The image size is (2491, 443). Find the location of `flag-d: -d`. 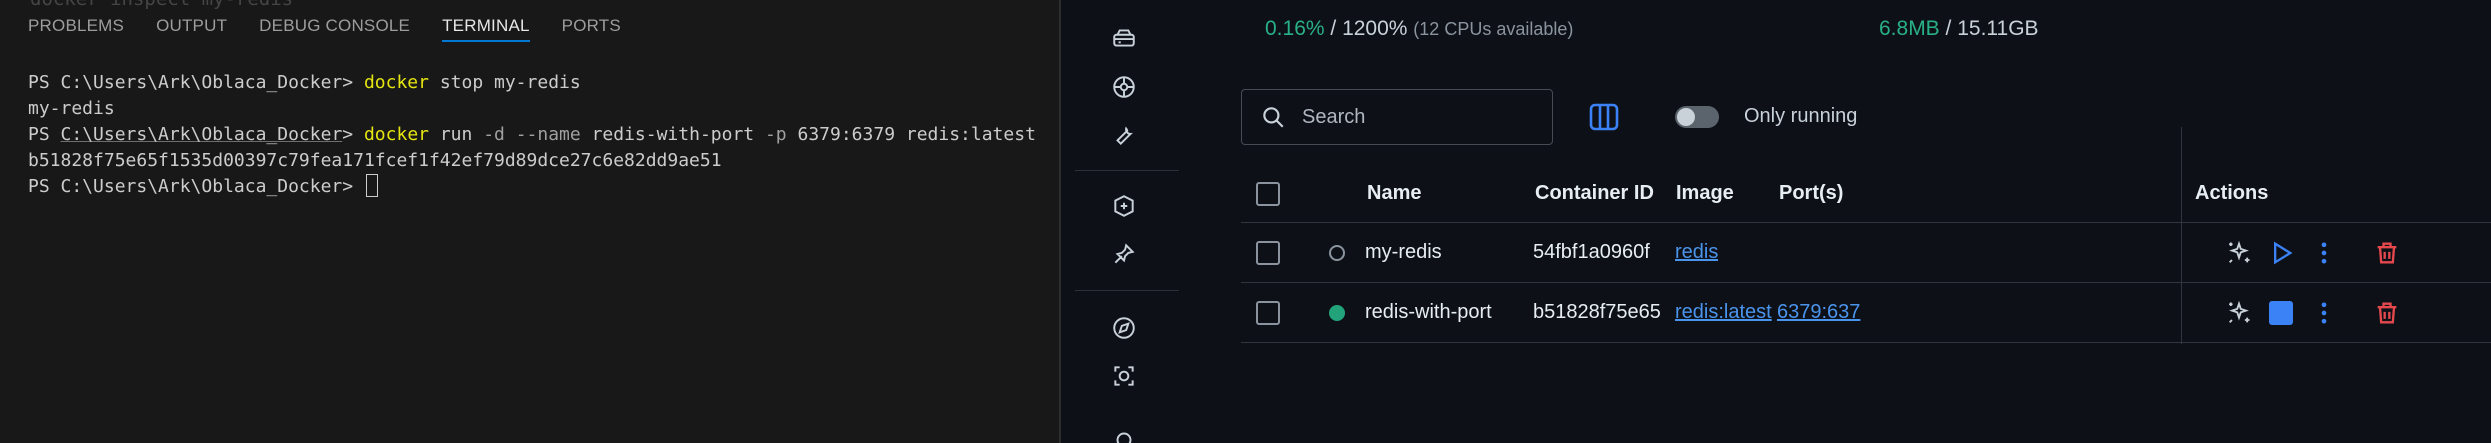

flag-d: -d is located at coordinates (494, 134).